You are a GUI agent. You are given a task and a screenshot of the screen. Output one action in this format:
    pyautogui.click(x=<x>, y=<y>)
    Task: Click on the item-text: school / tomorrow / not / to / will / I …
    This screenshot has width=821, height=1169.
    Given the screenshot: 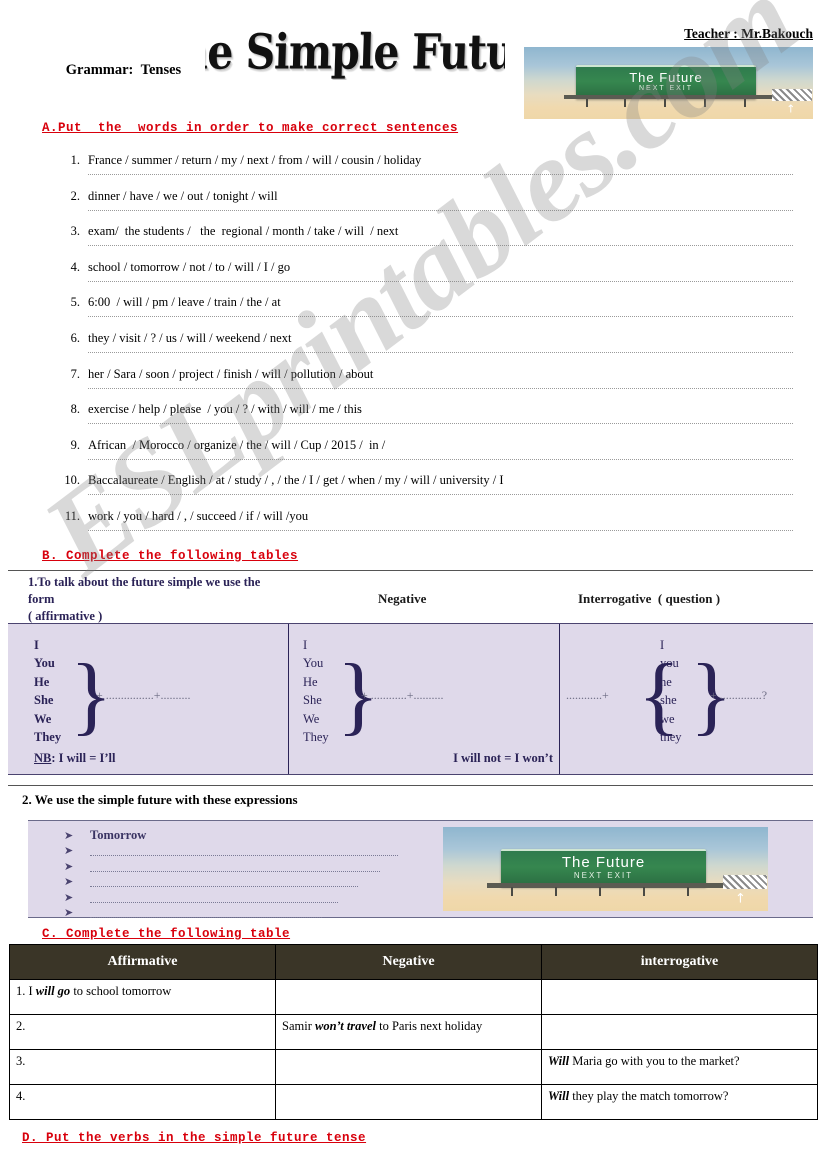 What is the action you would take?
    pyautogui.click(x=189, y=266)
    